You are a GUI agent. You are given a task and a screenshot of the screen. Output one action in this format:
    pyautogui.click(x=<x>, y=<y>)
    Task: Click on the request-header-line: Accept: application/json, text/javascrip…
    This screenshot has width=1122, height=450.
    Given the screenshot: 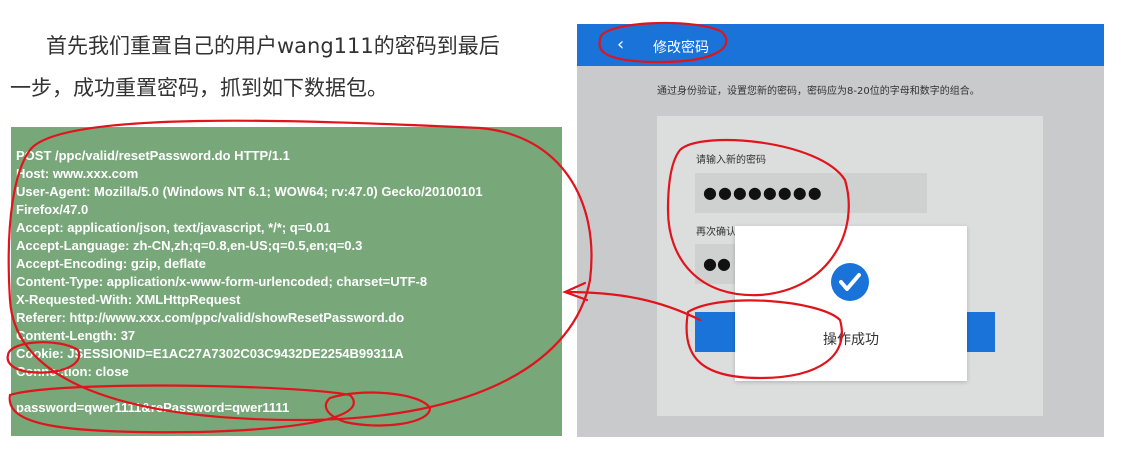 What is the action you would take?
    pyautogui.click(x=173, y=227)
    